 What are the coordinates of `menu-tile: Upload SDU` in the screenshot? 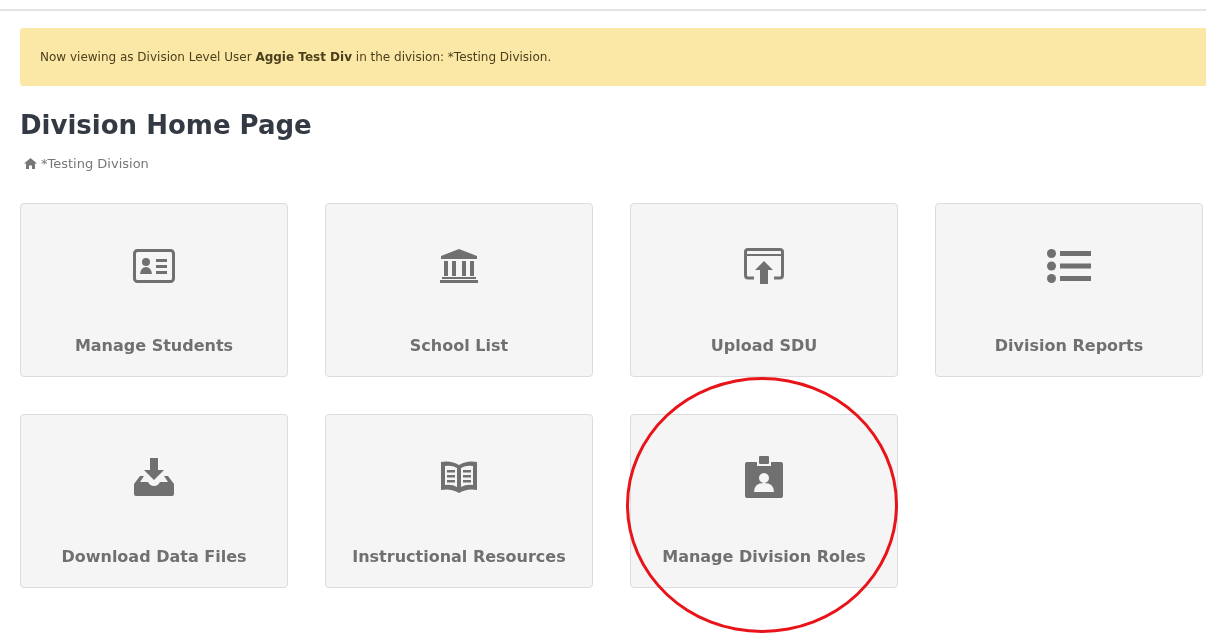 It's located at (764, 290).